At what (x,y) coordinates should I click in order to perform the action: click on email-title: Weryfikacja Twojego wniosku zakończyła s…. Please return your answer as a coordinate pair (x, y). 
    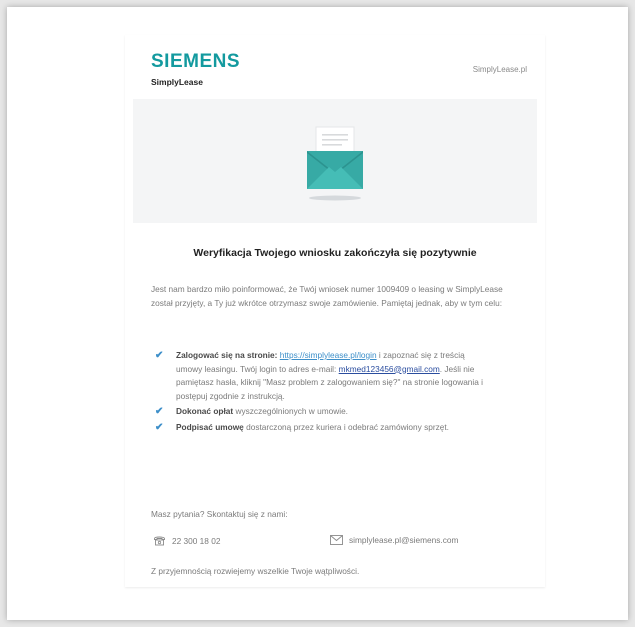
    Looking at the image, I should click on (335, 253).